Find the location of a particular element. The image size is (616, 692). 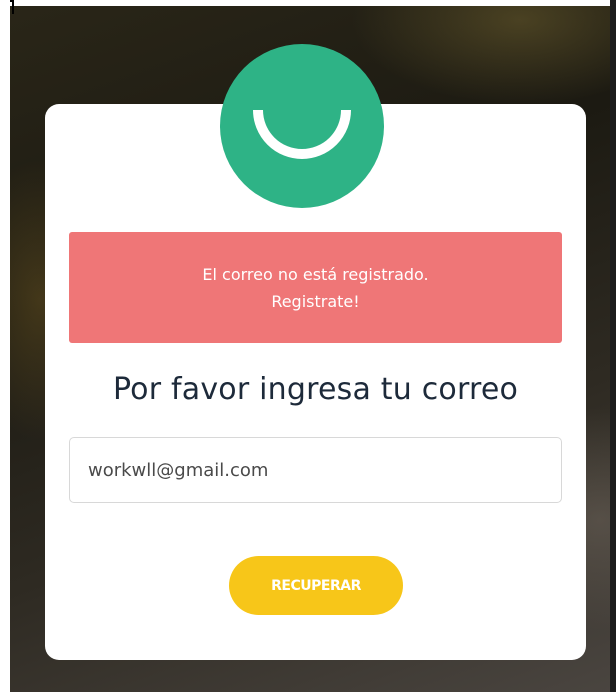

smile-logo is located at coordinates (302, 126).